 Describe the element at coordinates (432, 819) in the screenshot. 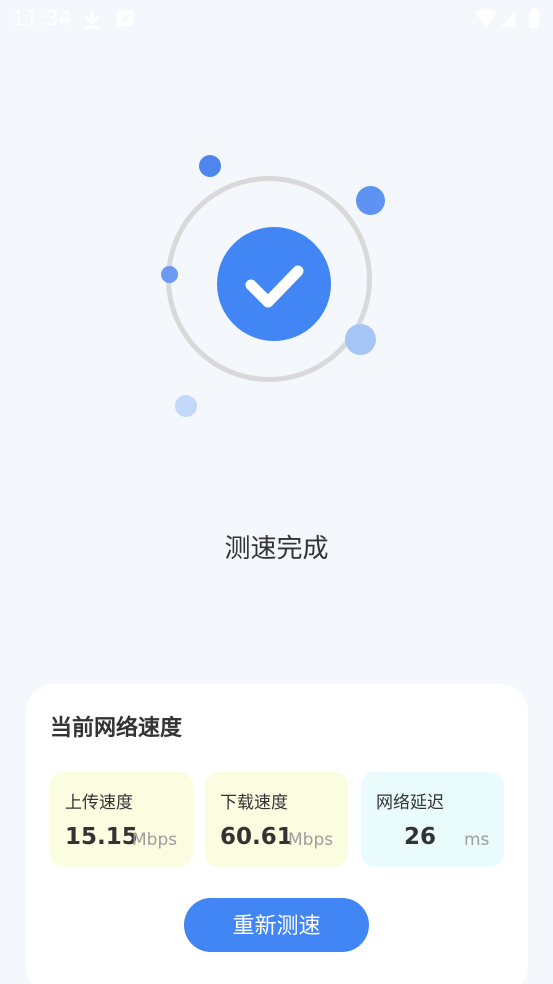

I see `latency-tile: 网络延迟 26 ms` at that location.